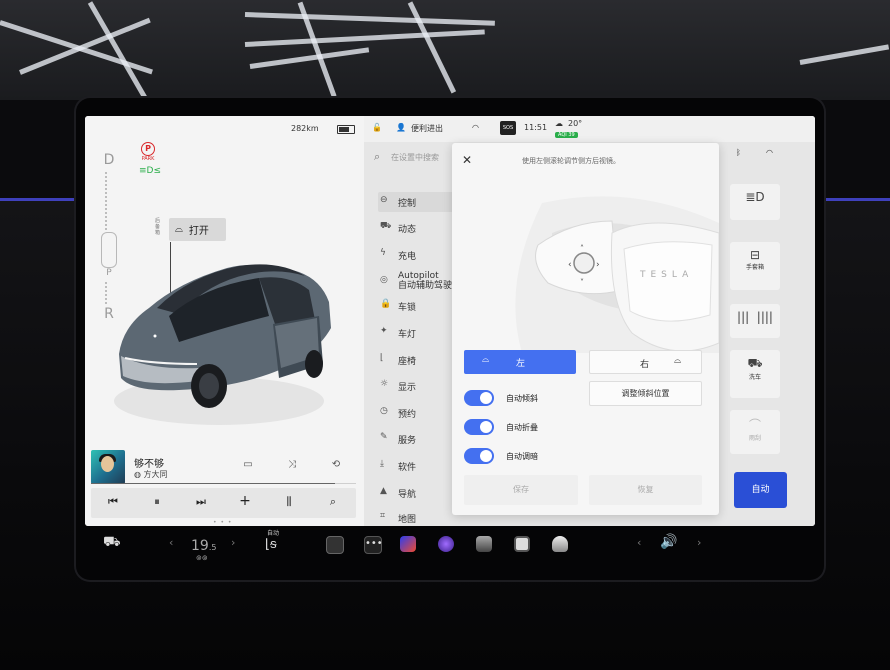 This screenshot has width=890, height=670. I want to click on page-indicator-dots: • • •, so click(223, 522).